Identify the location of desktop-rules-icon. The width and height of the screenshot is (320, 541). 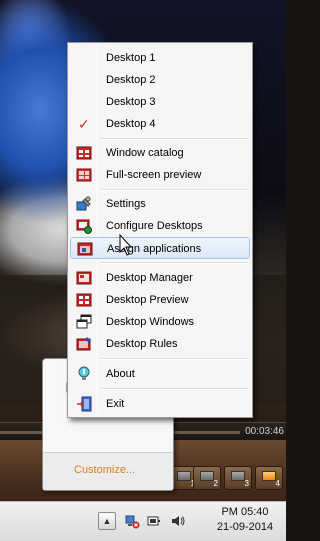
(83, 344).